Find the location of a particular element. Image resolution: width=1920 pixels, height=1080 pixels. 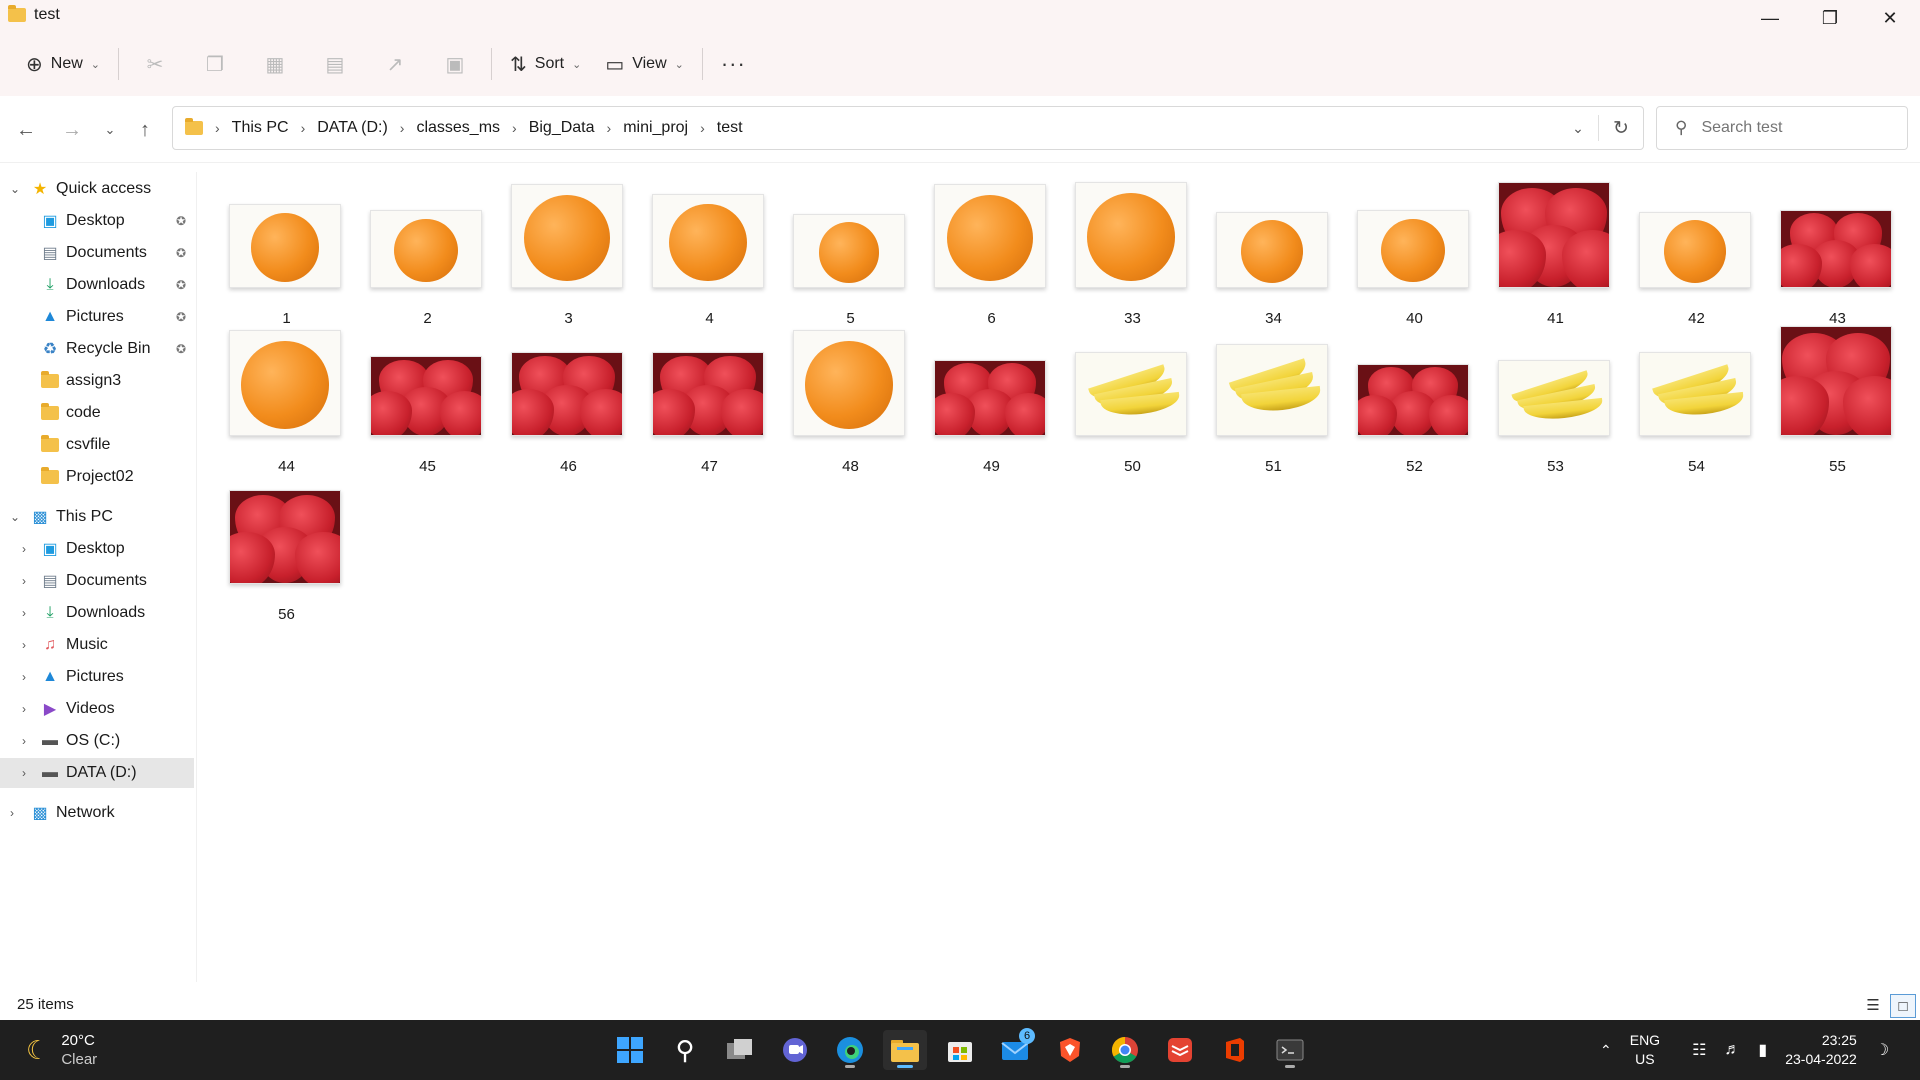

file-item: 5 is located at coordinates (850, 252).